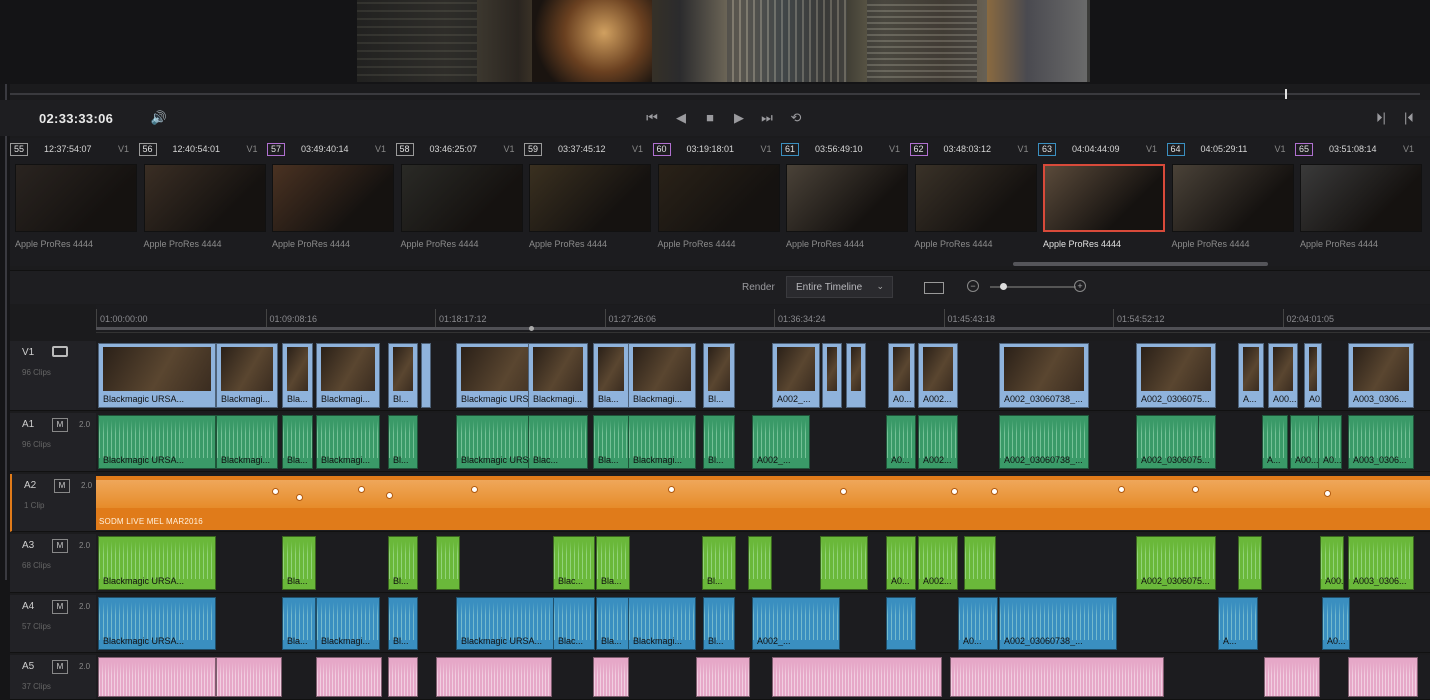 The height and width of the screenshot is (700, 1430). What do you see at coordinates (739, 118) in the screenshot?
I see `play-button: ▶` at bounding box center [739, 118].